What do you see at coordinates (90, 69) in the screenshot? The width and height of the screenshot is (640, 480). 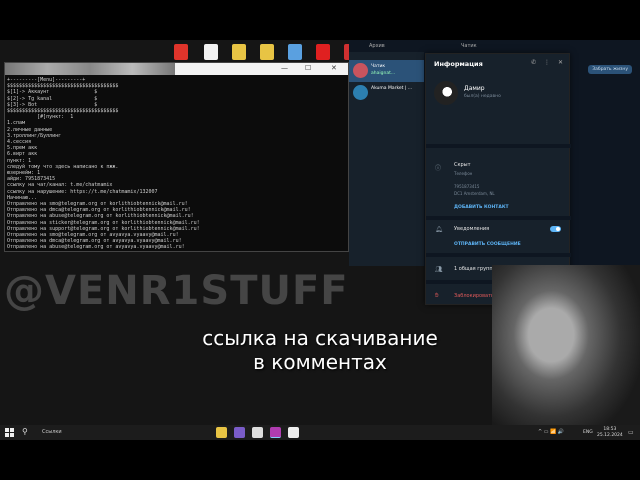 I see `console-title-redacted` at bounding box center [90, 69].